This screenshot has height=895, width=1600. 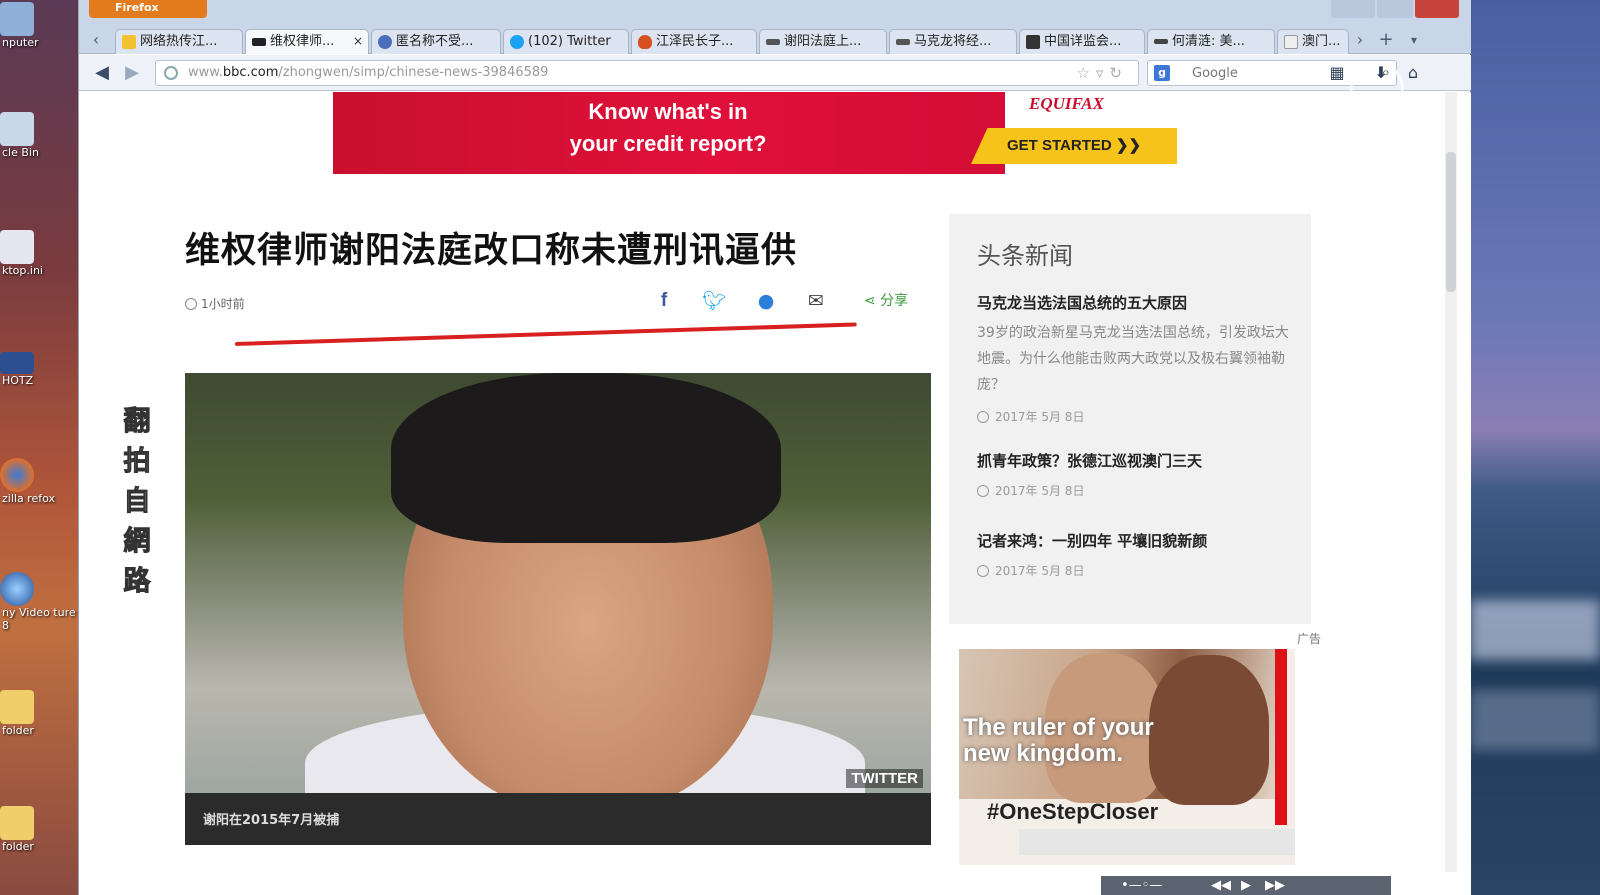 What do you see at coordinates (1413, 73) in the screenshot?
I see `home-icon: ⌂` at bounding box center [1413, 73].